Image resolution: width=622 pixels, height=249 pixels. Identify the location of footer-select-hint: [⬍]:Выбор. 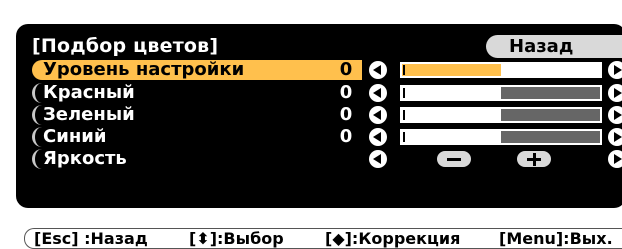
(236, 238).